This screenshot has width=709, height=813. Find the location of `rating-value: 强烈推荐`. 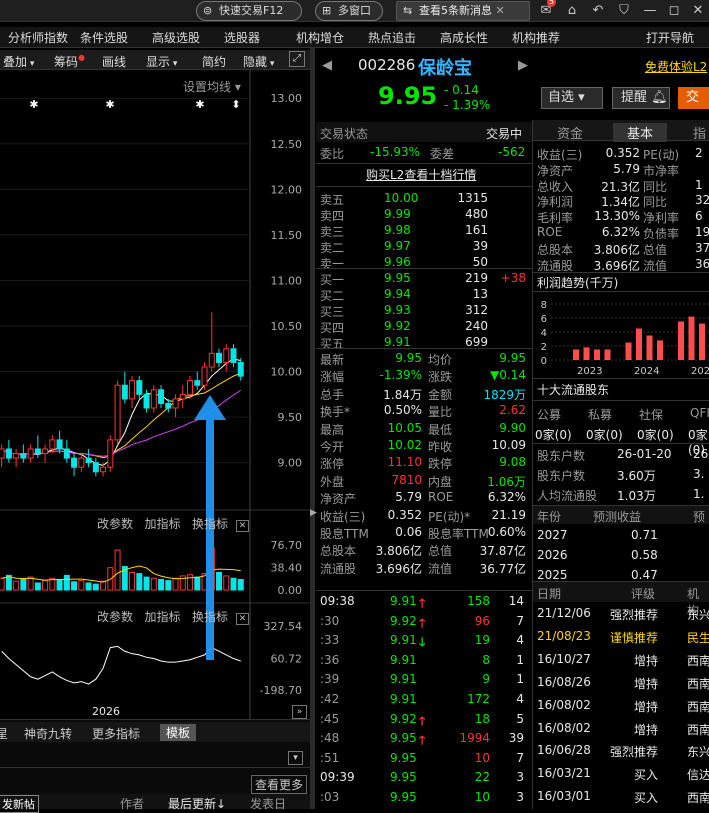

rating-value: 强烈推荐 is located at coordinates (633, 615).